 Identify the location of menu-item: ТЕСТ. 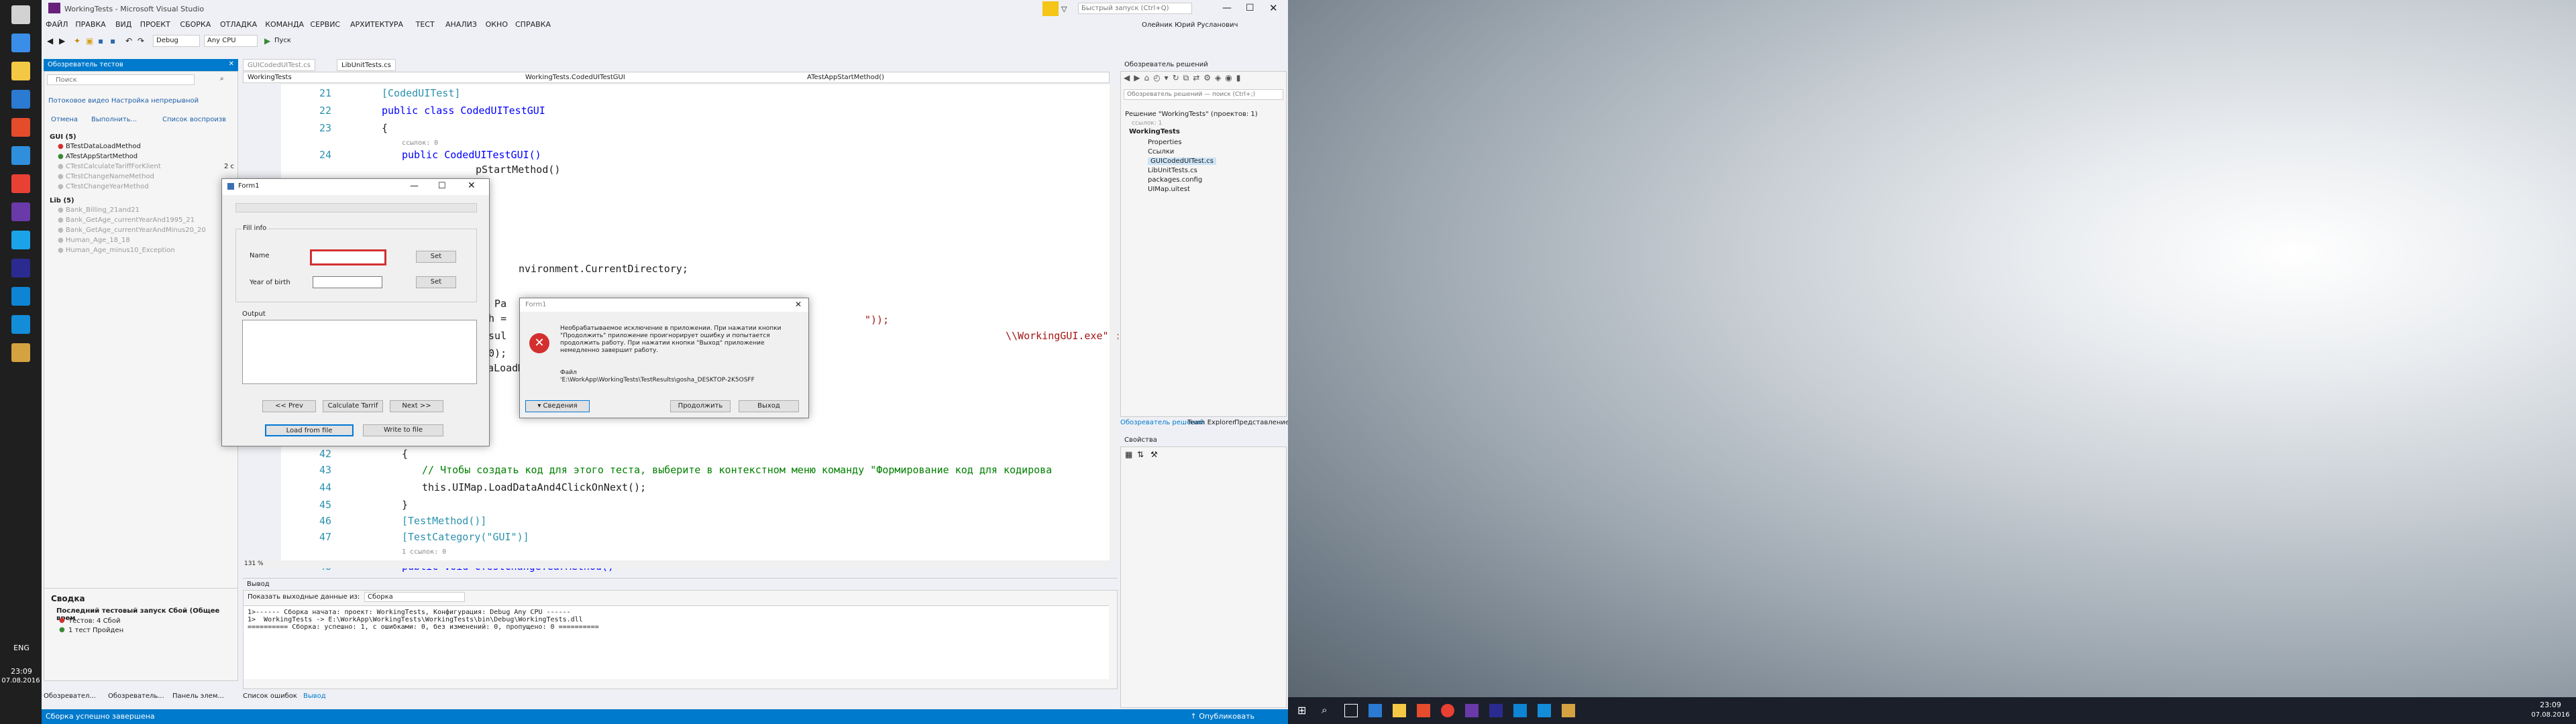
(425, 24).